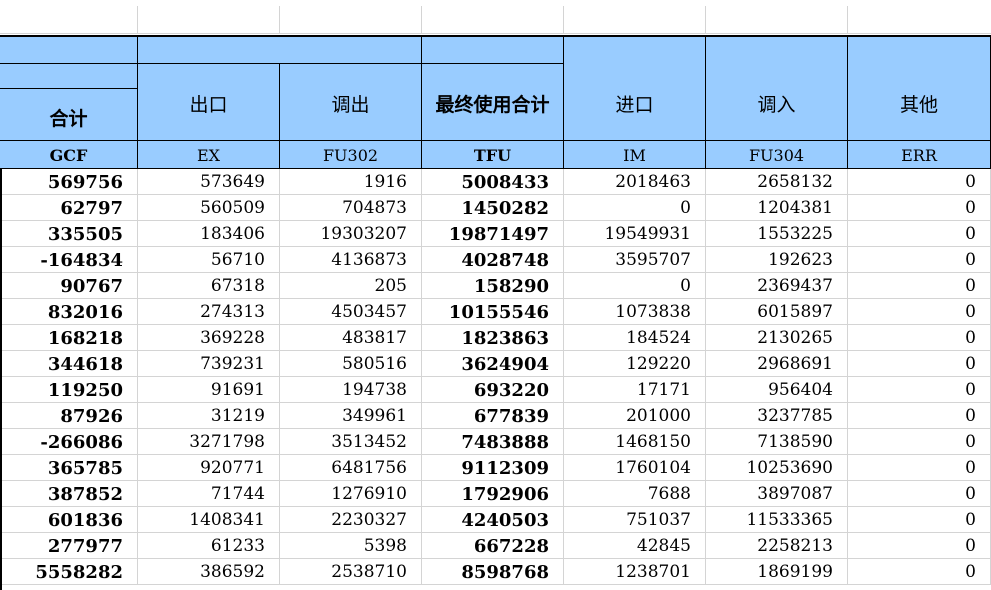 The image size is (991, 590). Describe the element at coordinates (493, 520) in the screenshot. I see `table-cell: 4240503` at that location.